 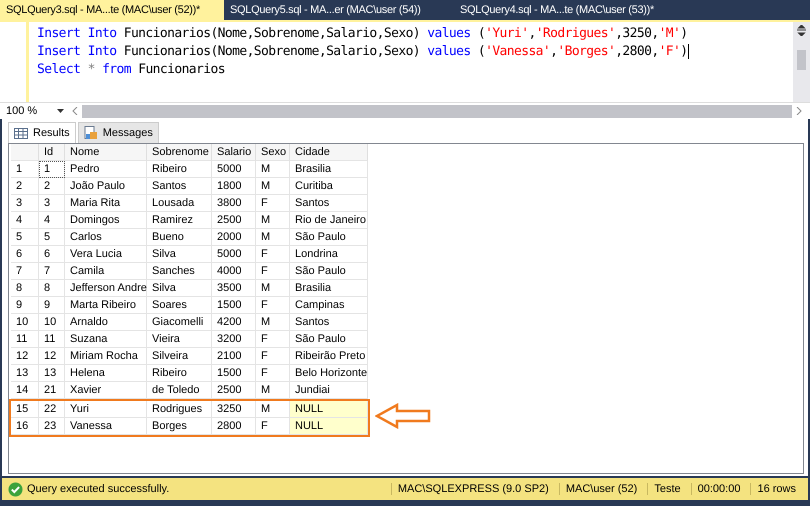 I want to click on table-cell: 8, so click(x=52, y=288).